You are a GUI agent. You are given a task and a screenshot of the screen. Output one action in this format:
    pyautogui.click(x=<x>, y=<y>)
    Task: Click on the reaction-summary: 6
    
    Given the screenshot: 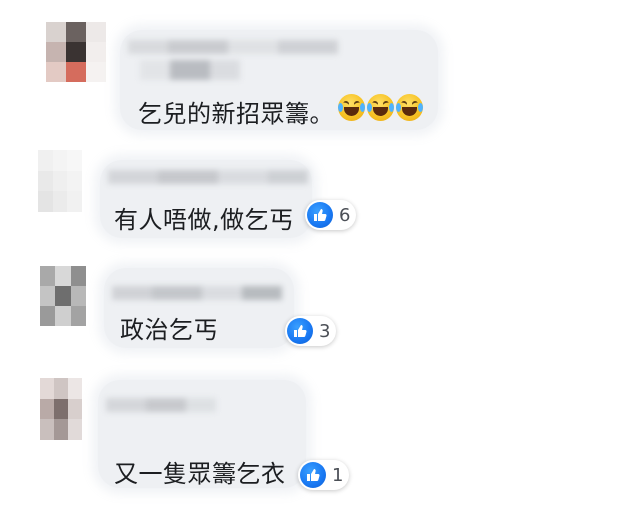 What is the action you would take?
    pyautogui.click(x=331, y=215)
    